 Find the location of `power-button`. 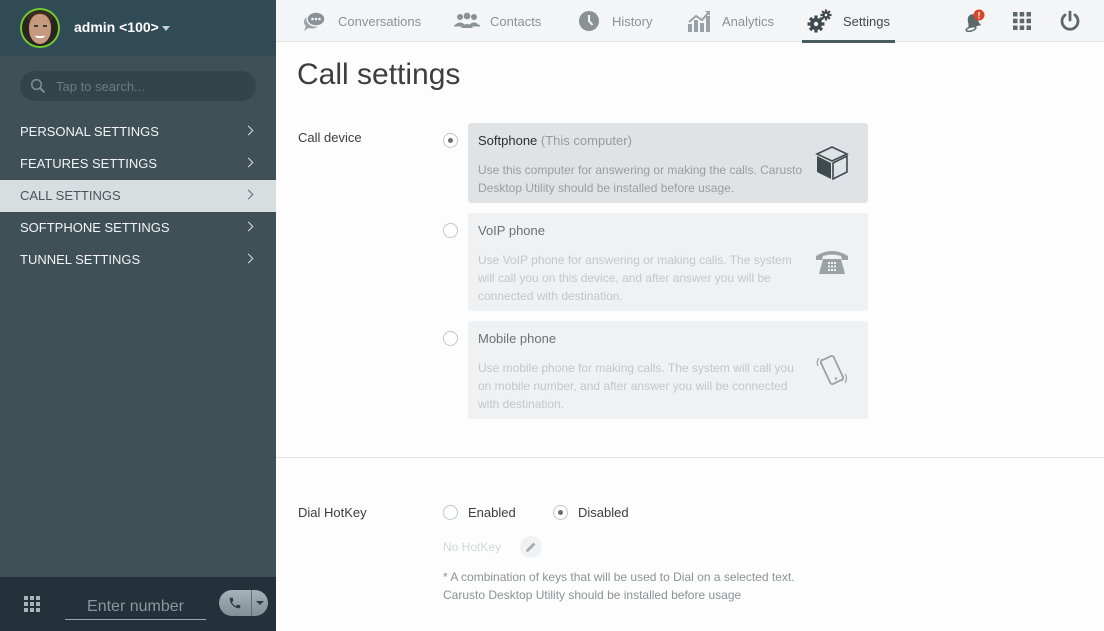

power-button is located at coordinates (1070, 21).